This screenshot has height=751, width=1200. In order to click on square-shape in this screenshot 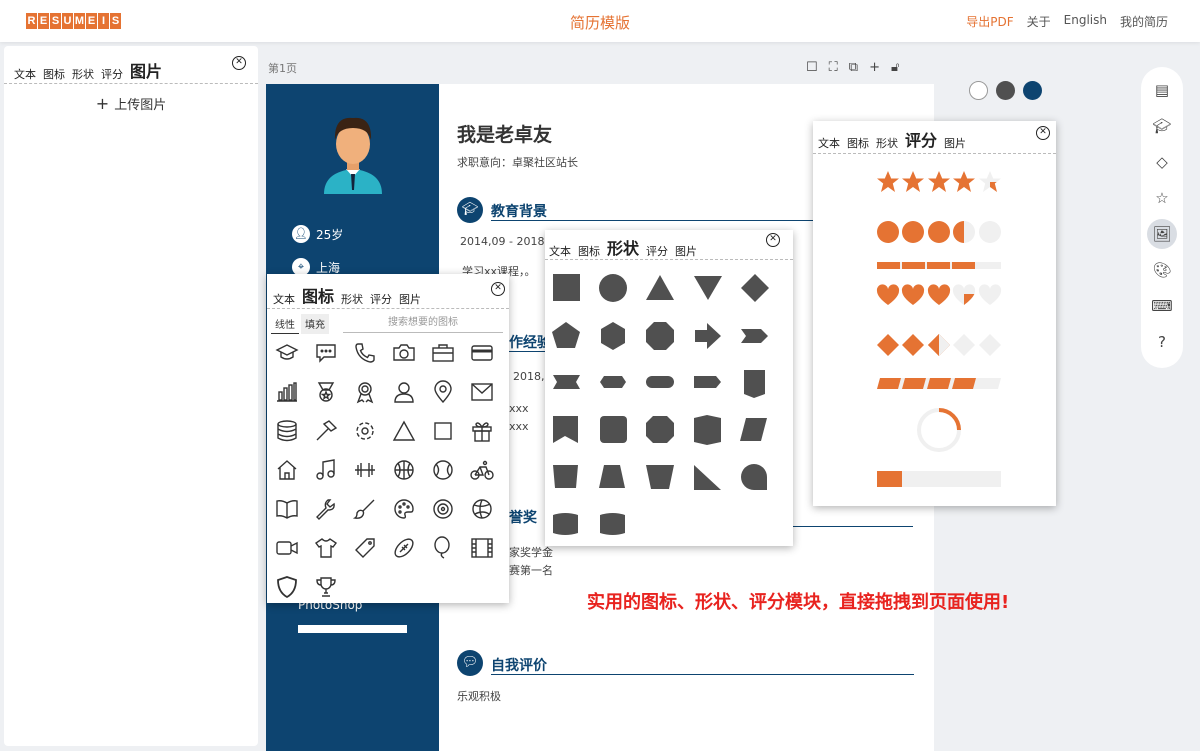, I will do `click(566, 287)`.